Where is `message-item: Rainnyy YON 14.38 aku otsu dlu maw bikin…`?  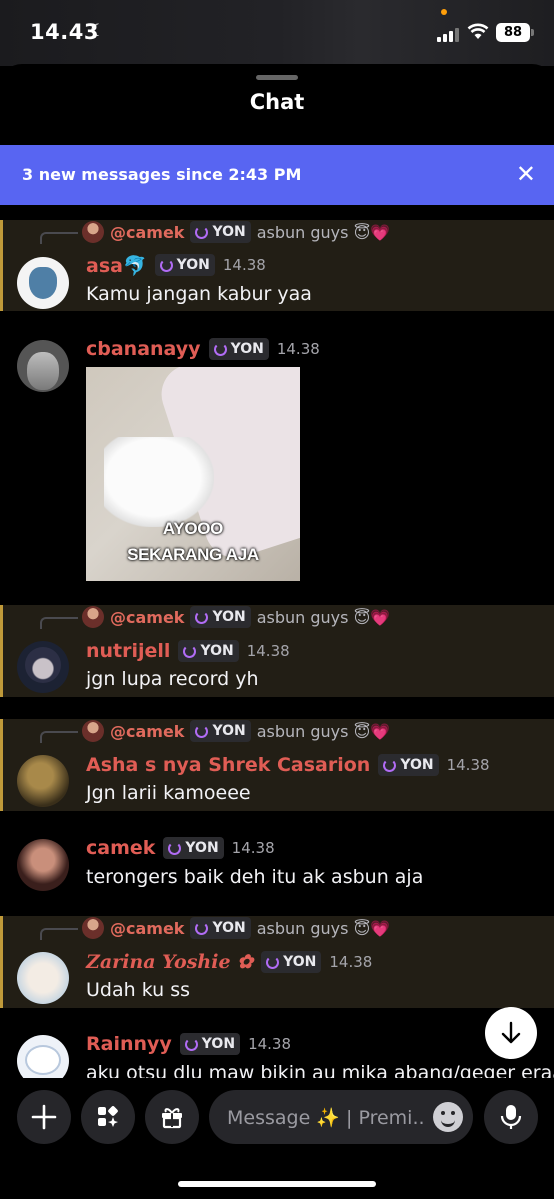
message-item: Rainnyy YON 14.38 aku otsu dlu maw bikin… is located at coordinates (277, 1052).